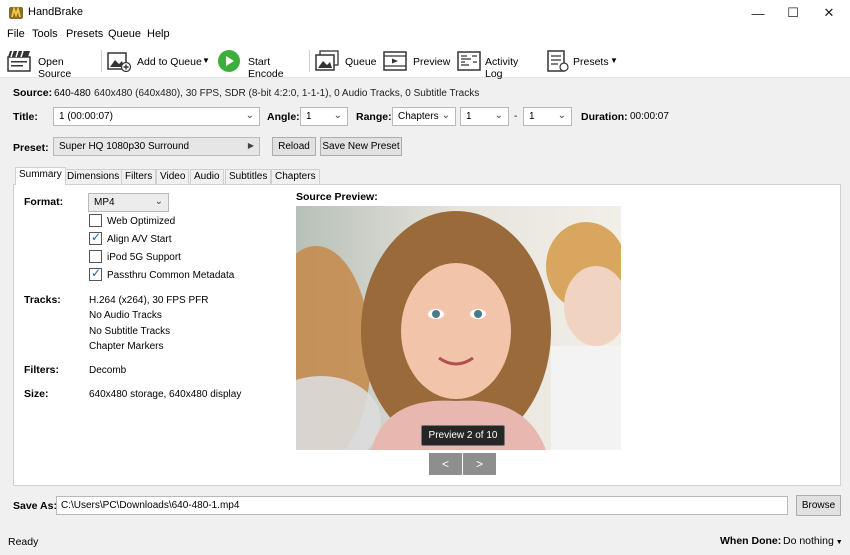 The image size is (850, 555). What do you see at coordinates (604, 117) in the screenshot?
I see `duration-label: Duration:` at bounding box center [604, 117].